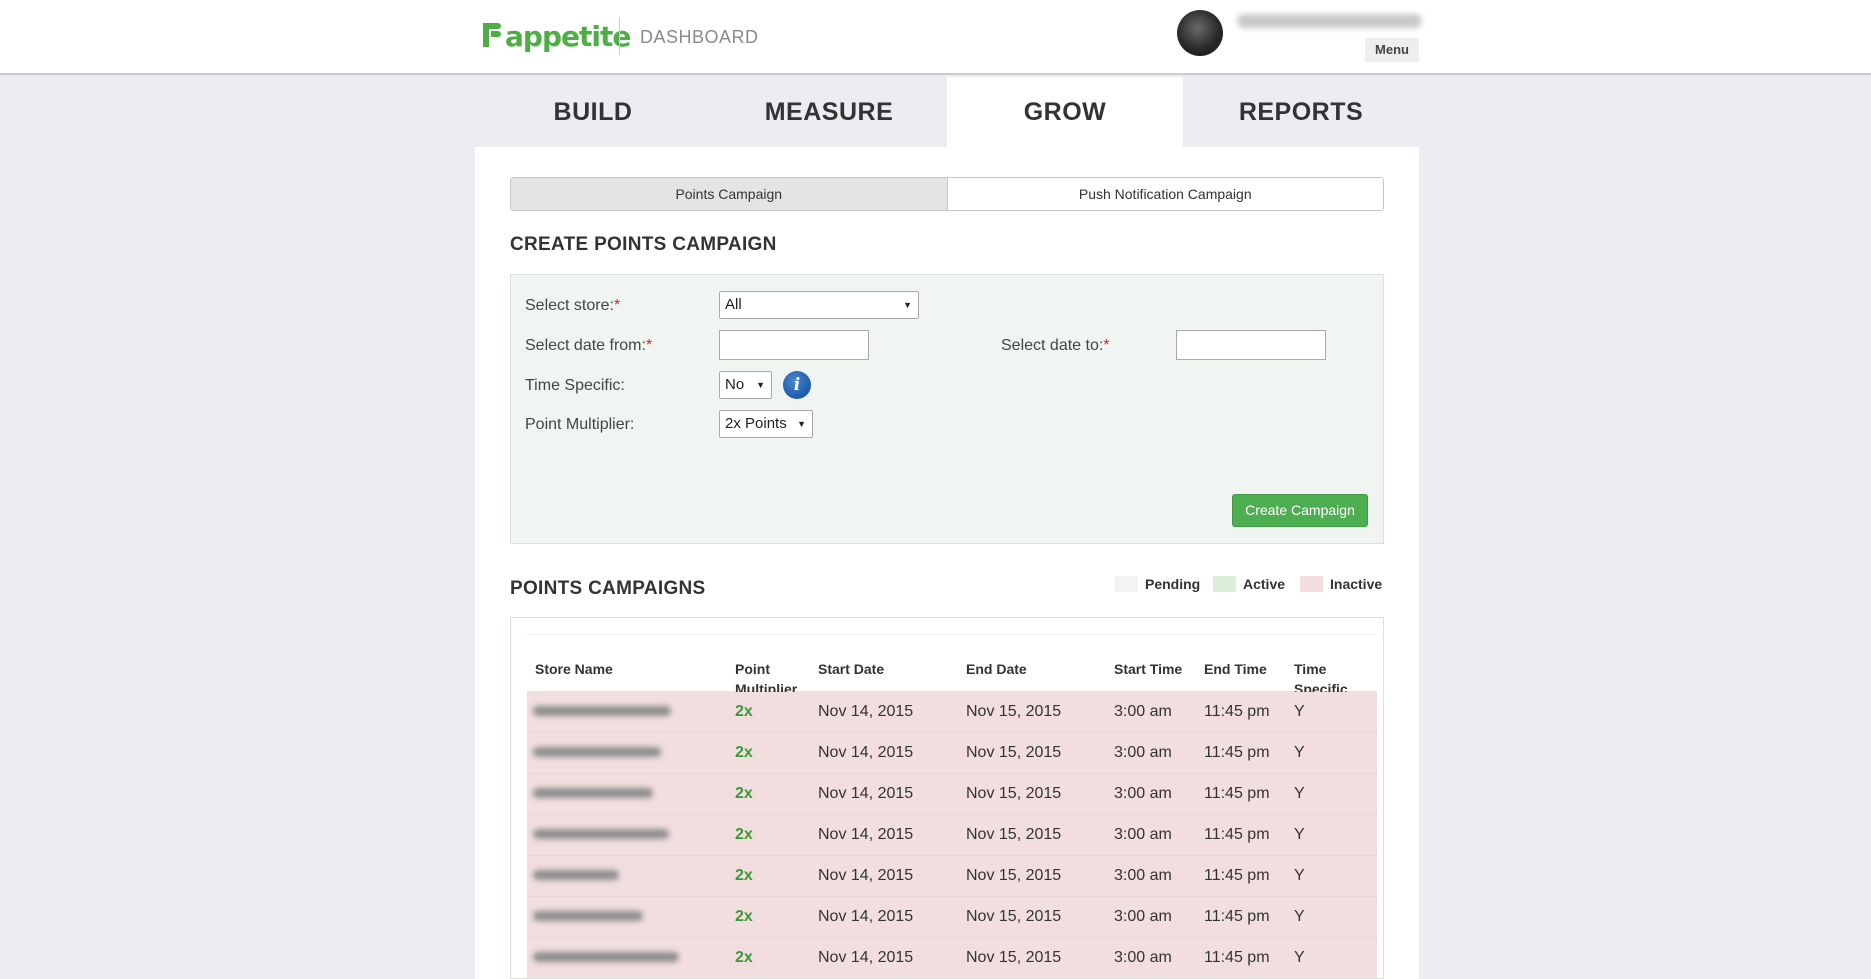 This screenshot has width=1871, height=979. What do you see at coordinates (493, 36) in the screenshot?
I see `logo-mark-icon` at bounding box center [493, 36].